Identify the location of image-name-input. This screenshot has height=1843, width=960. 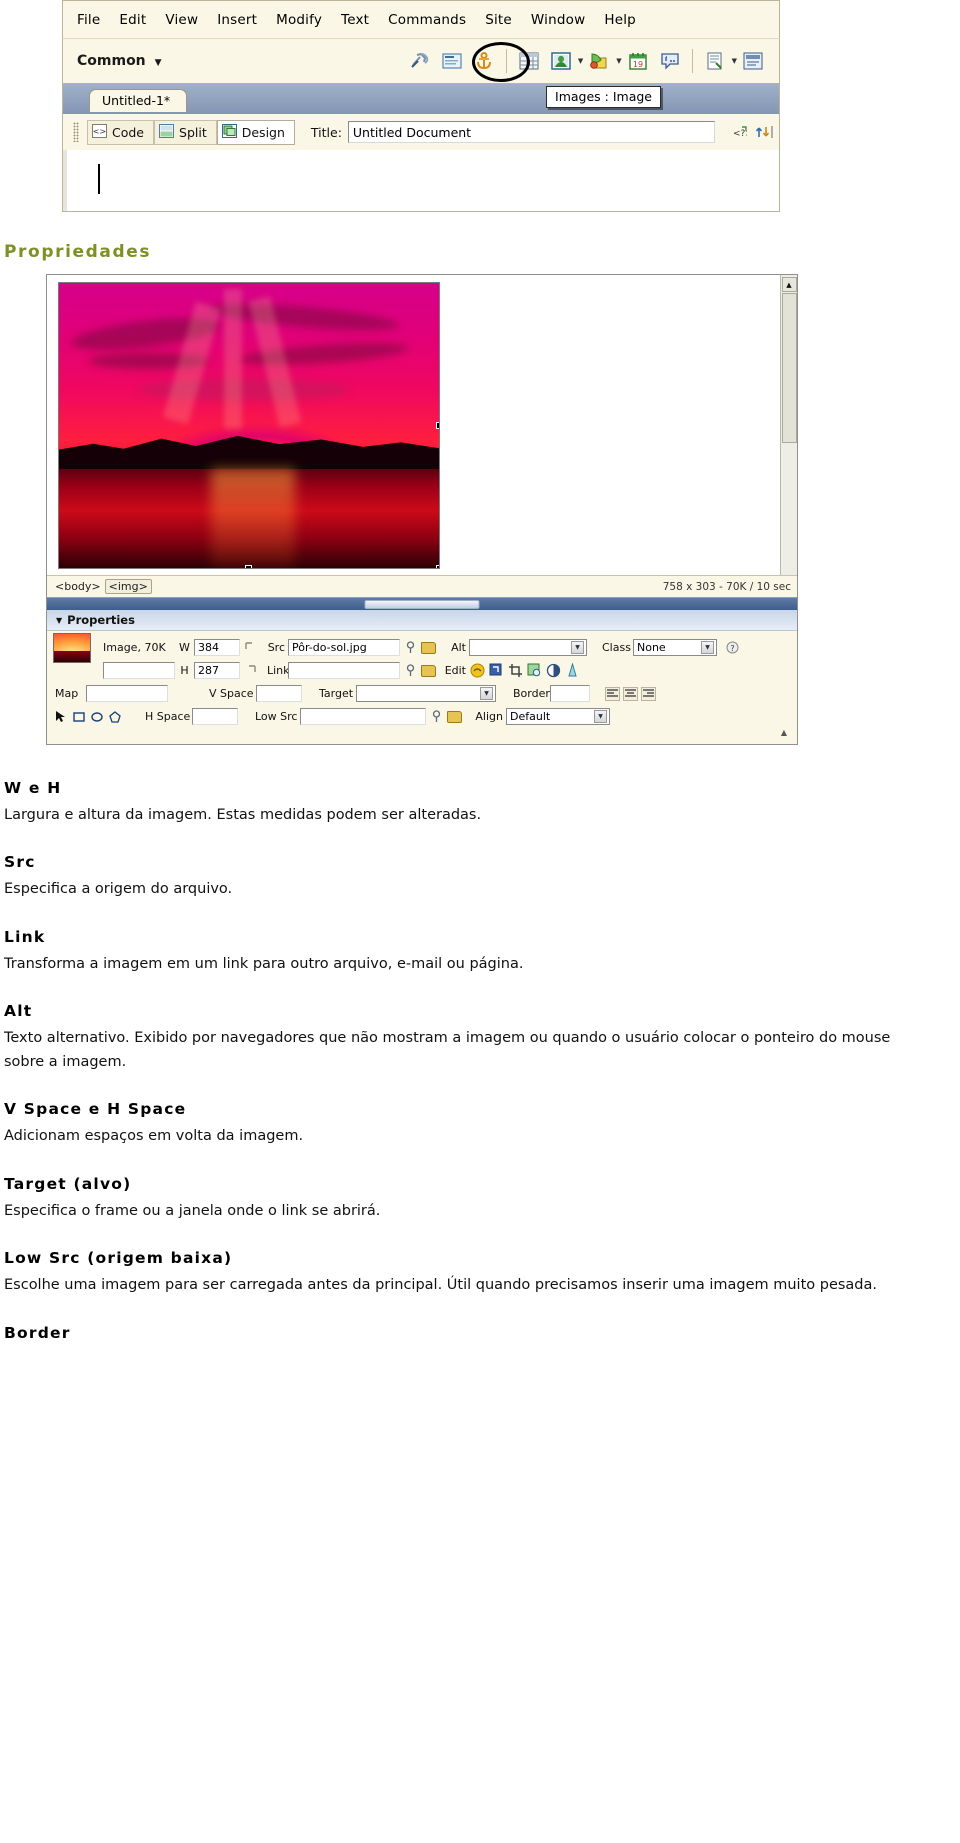
(139, 670).